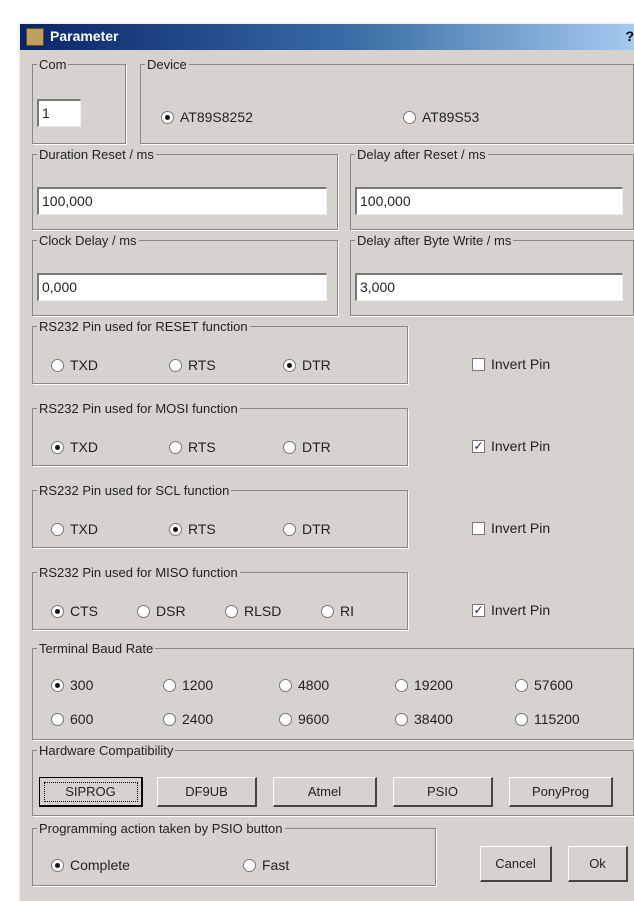 The height and width of the screenshot is (901, 634). Describe the element at coordinates (192, 447) in the screenshot. I see `mosi-radio-rts: RTS` at that location.